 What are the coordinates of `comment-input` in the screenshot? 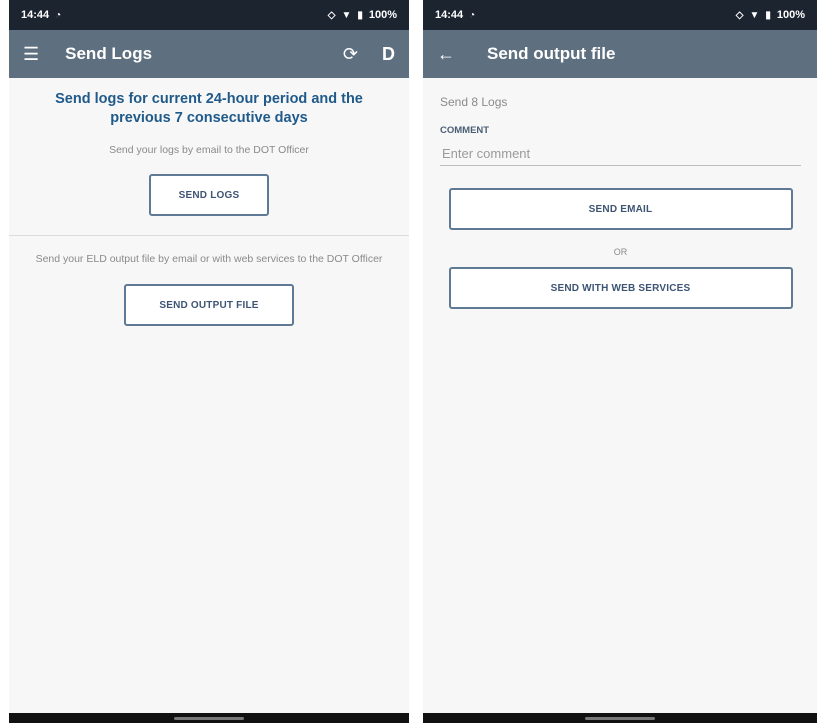 It's located at (620, 154).